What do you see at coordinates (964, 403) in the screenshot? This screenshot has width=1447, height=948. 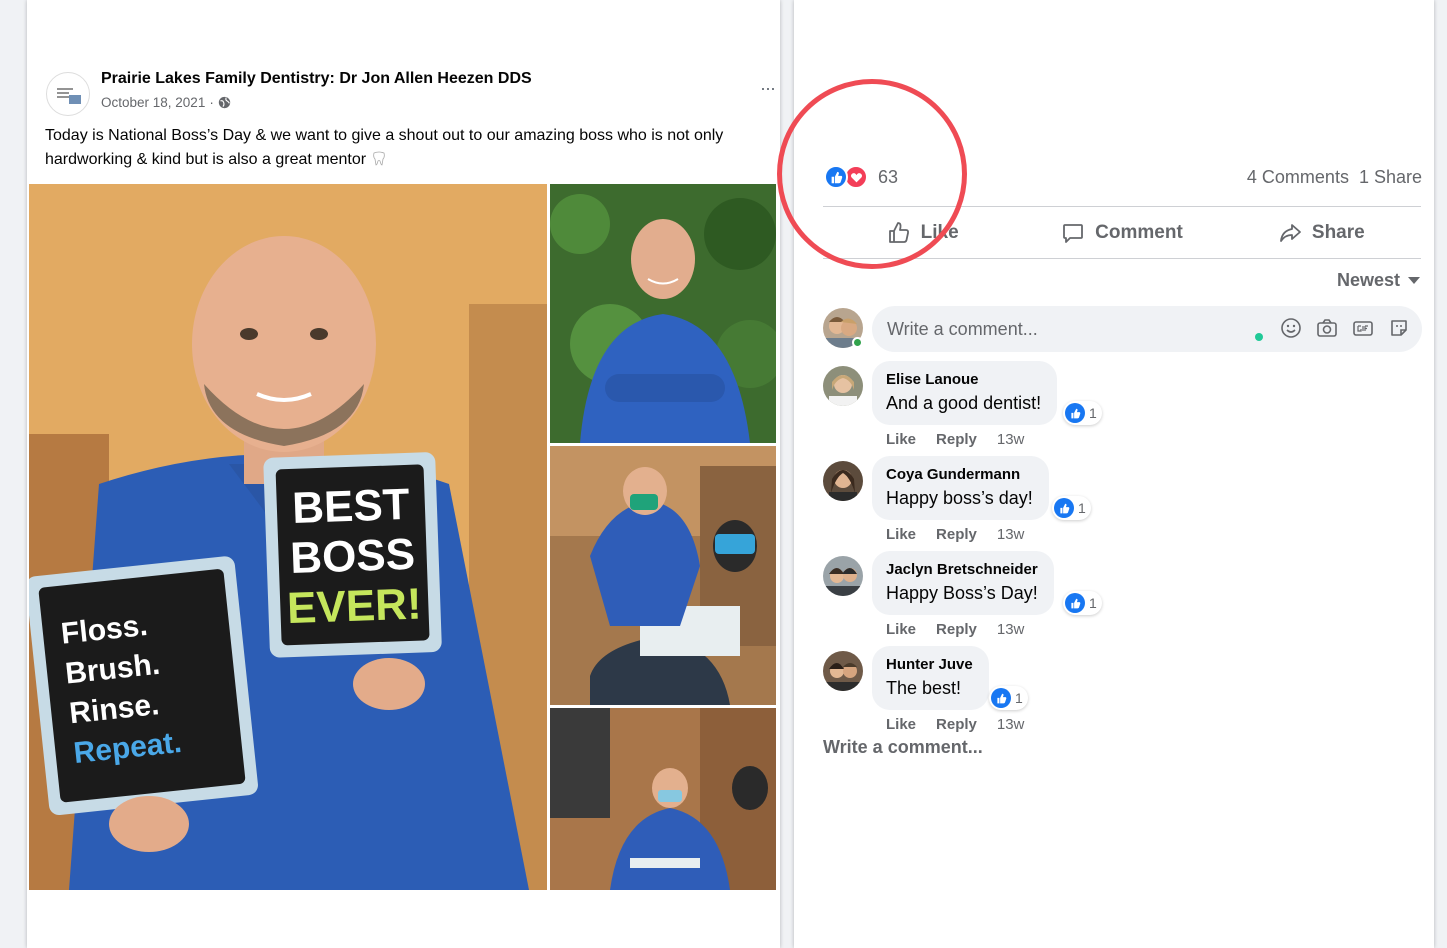 I see `comment-text: And a good dentist!` at bounding box center [964, 403].